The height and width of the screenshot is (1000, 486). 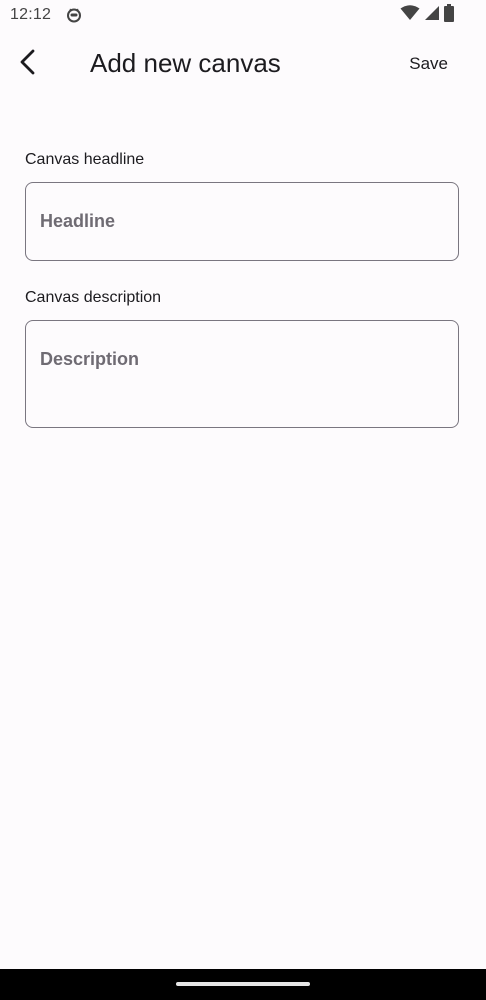 What do you see at coordinates (242, 221) in the screenshot?
I see `headline-input: Headline` at bounding box center [242, 221].